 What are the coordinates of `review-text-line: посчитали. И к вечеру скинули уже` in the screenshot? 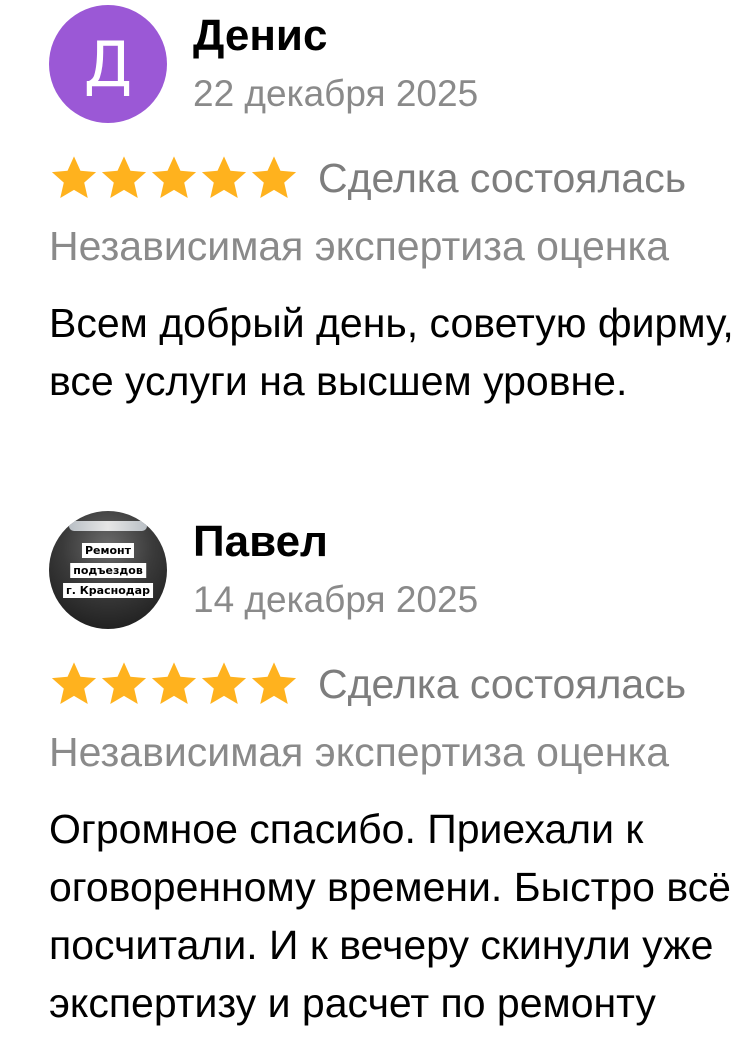 It's located at (381, 945).